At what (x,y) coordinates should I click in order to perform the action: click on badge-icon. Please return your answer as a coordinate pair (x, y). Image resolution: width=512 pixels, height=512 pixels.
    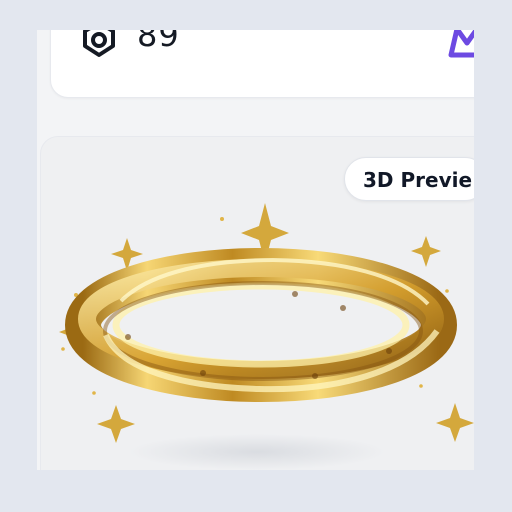
    Looking at the image, I should click on (99, 43).